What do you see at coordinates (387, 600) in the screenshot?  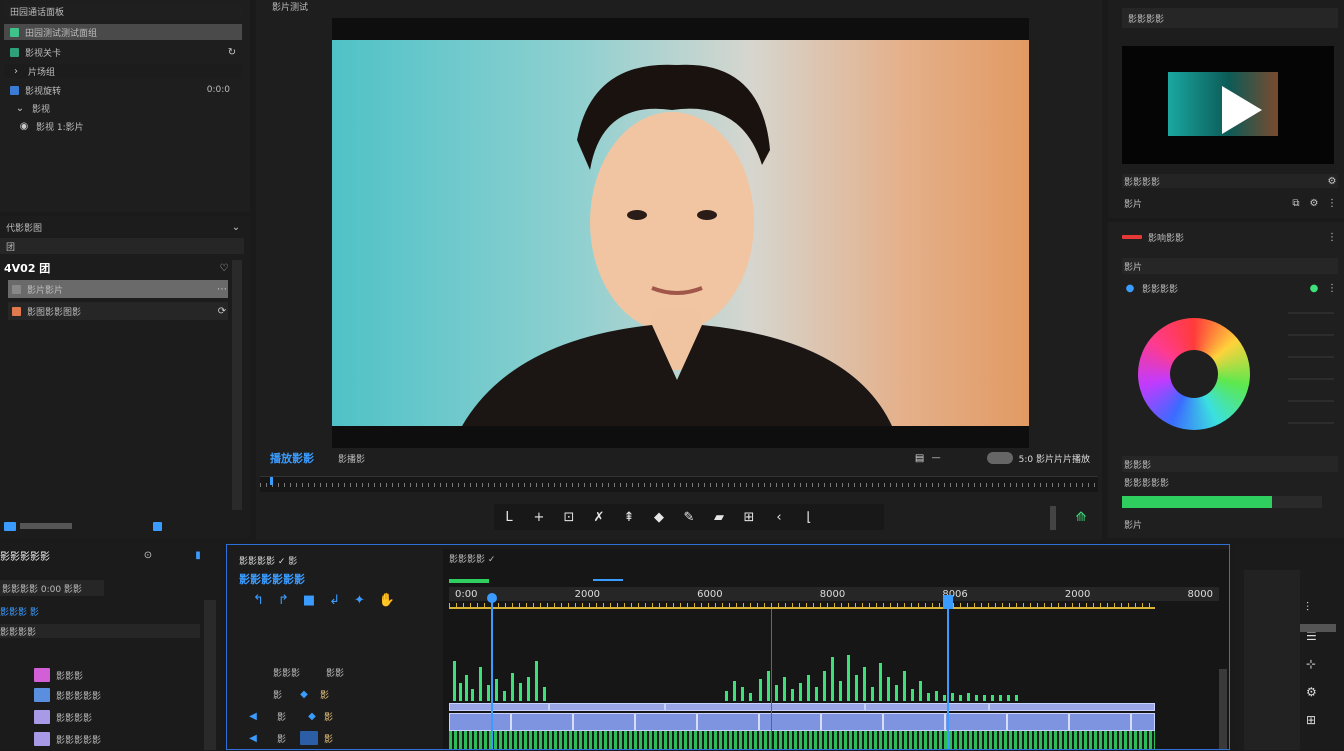 I see `hand-tool-icon: ✋` at bounding box center [387, 600].